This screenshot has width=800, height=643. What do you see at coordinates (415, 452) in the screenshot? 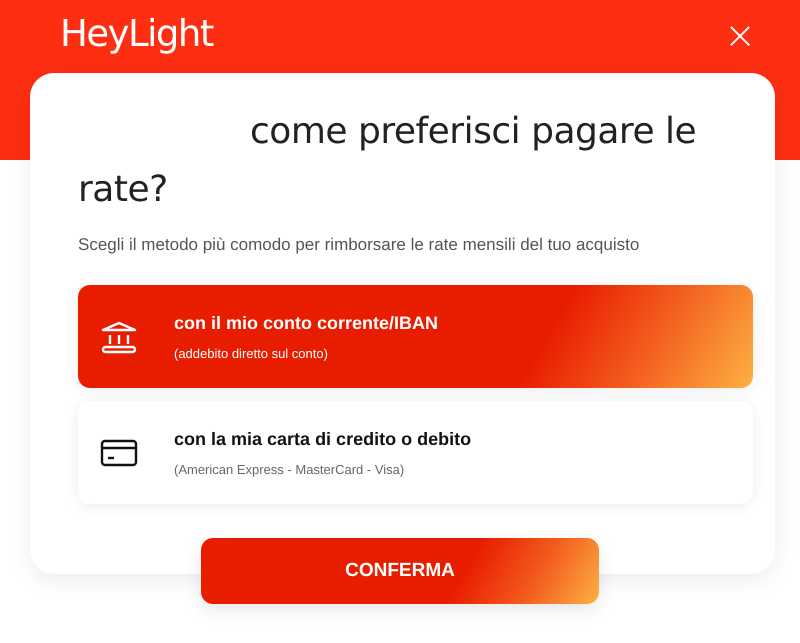
I see `payment-option: con la mia carta di credito o debito (American Express - MasterCard - Visa)` at bounding box center [415, 452].